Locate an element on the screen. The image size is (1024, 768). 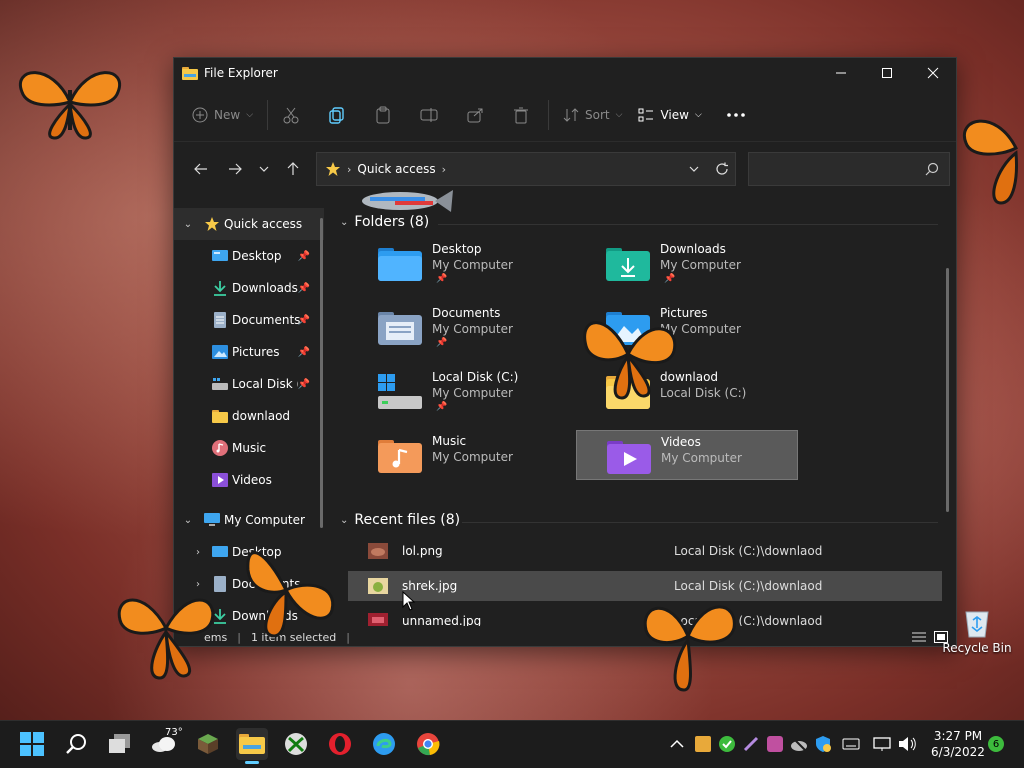
up-button is located at coordinates (293, 169).